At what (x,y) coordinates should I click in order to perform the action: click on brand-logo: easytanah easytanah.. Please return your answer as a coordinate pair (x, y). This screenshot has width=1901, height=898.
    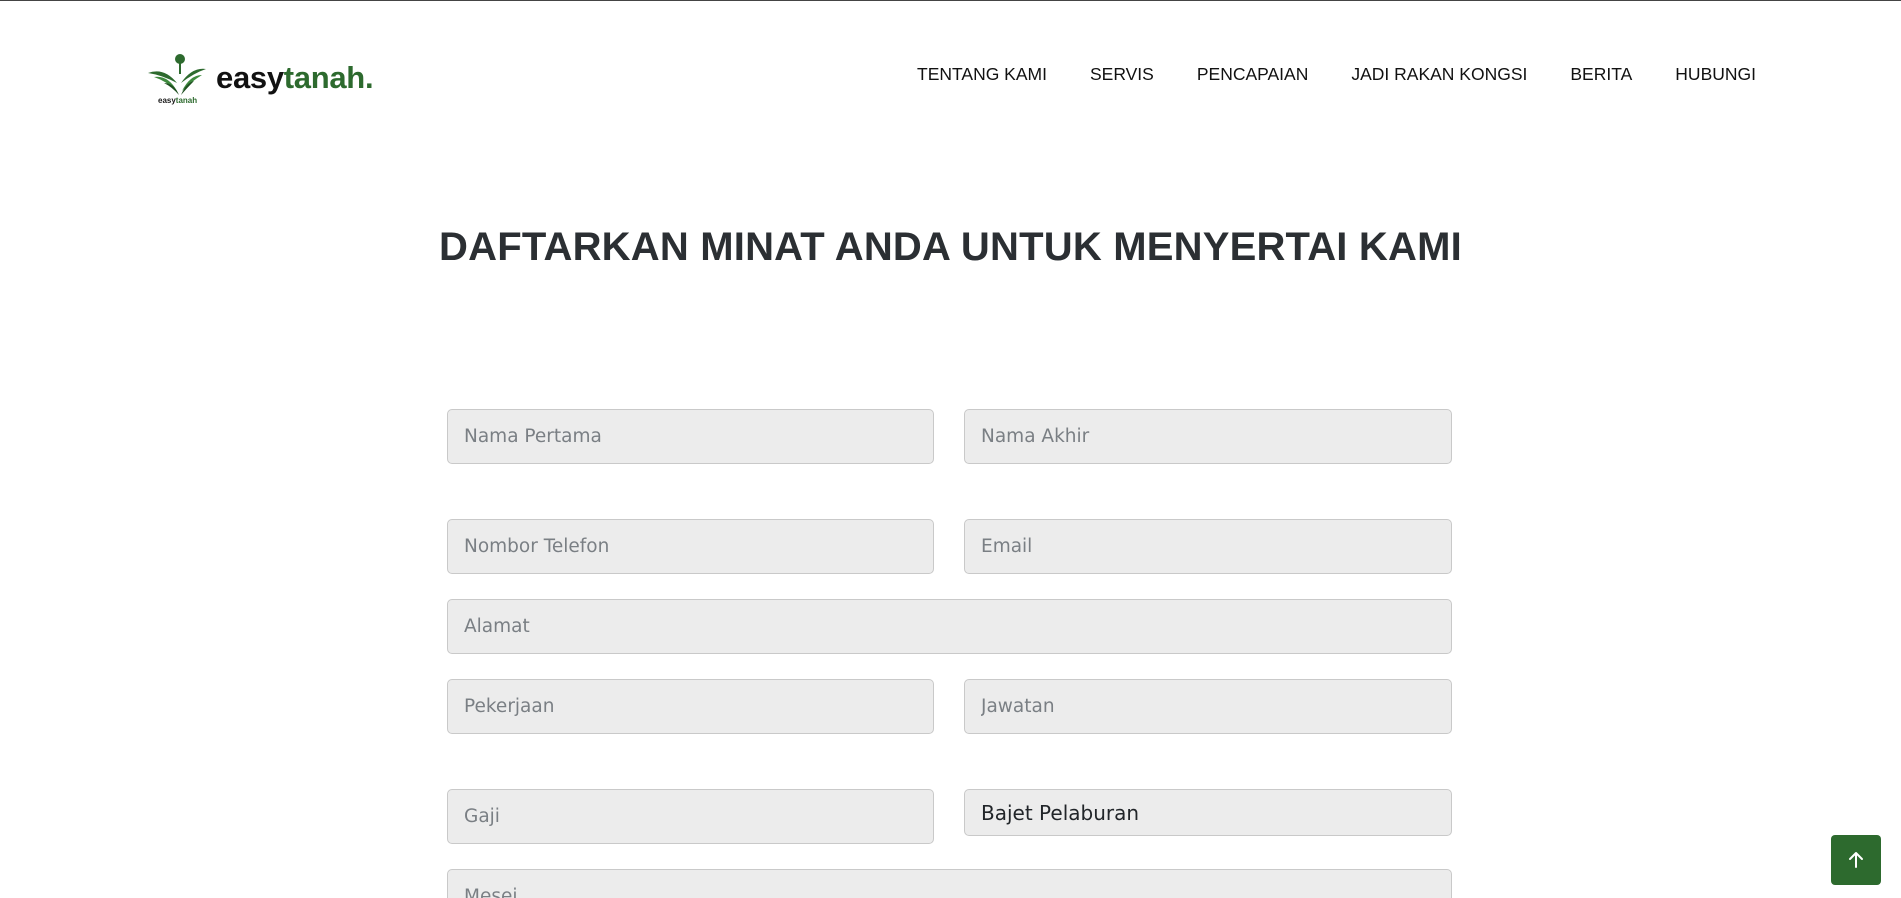
    Looking at the image, I should click on (260, 80).